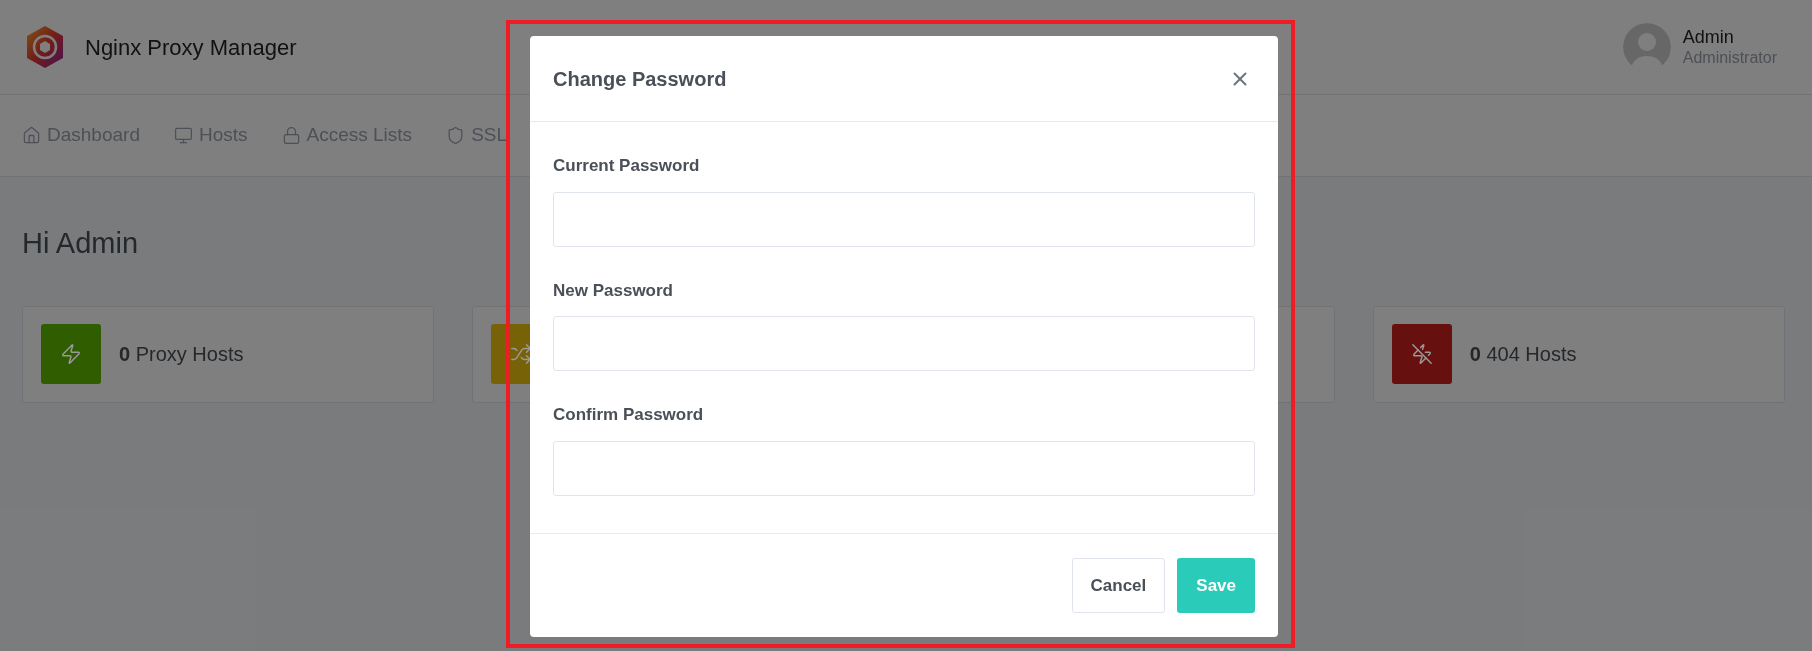 The height and width of the screenshot is (651, 1812). I want to click on crossed-lightning-icon, so click(1421, 354).